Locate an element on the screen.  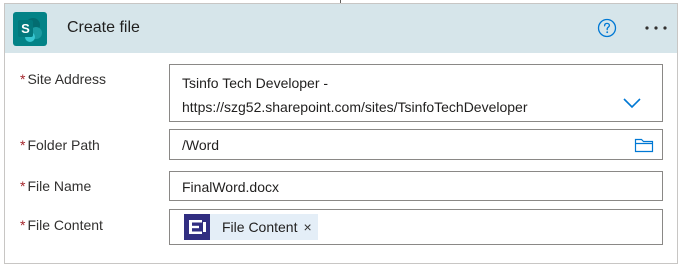
file-name-label-text: File Name is located at coordinates (59, 186).